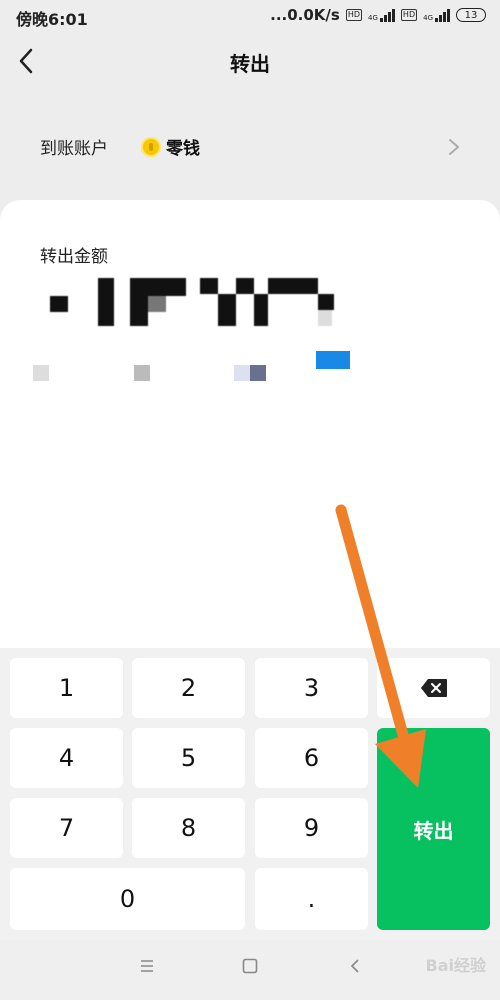 The width and height of the screenshot is (500, 1000). What do you see at coordinates (66, 828) in the screenshot?
I see `key-7: 7` at bounding box center [66, 828].